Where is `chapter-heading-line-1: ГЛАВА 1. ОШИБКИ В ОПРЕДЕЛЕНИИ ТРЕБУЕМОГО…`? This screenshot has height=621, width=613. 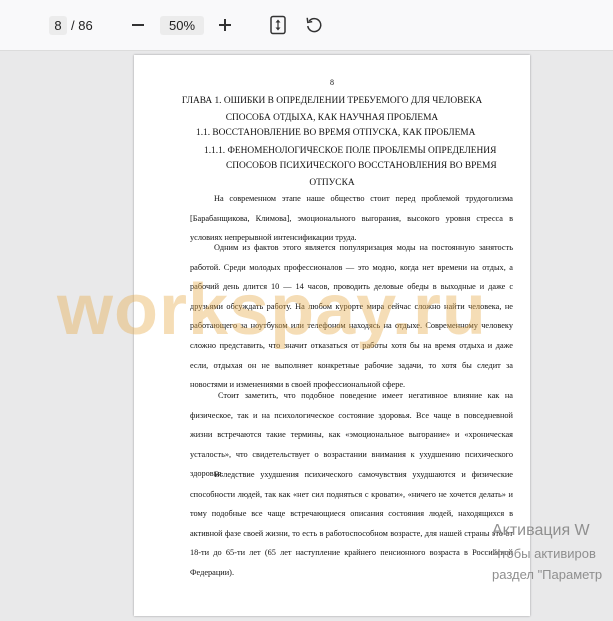
chapter-heading-line-1: ГЛАВА 1. ОШИБКИ В ОПРЕДЕЛЕНИИ ТРЕБУЕМОГО… is located at coordinates (332, 101).